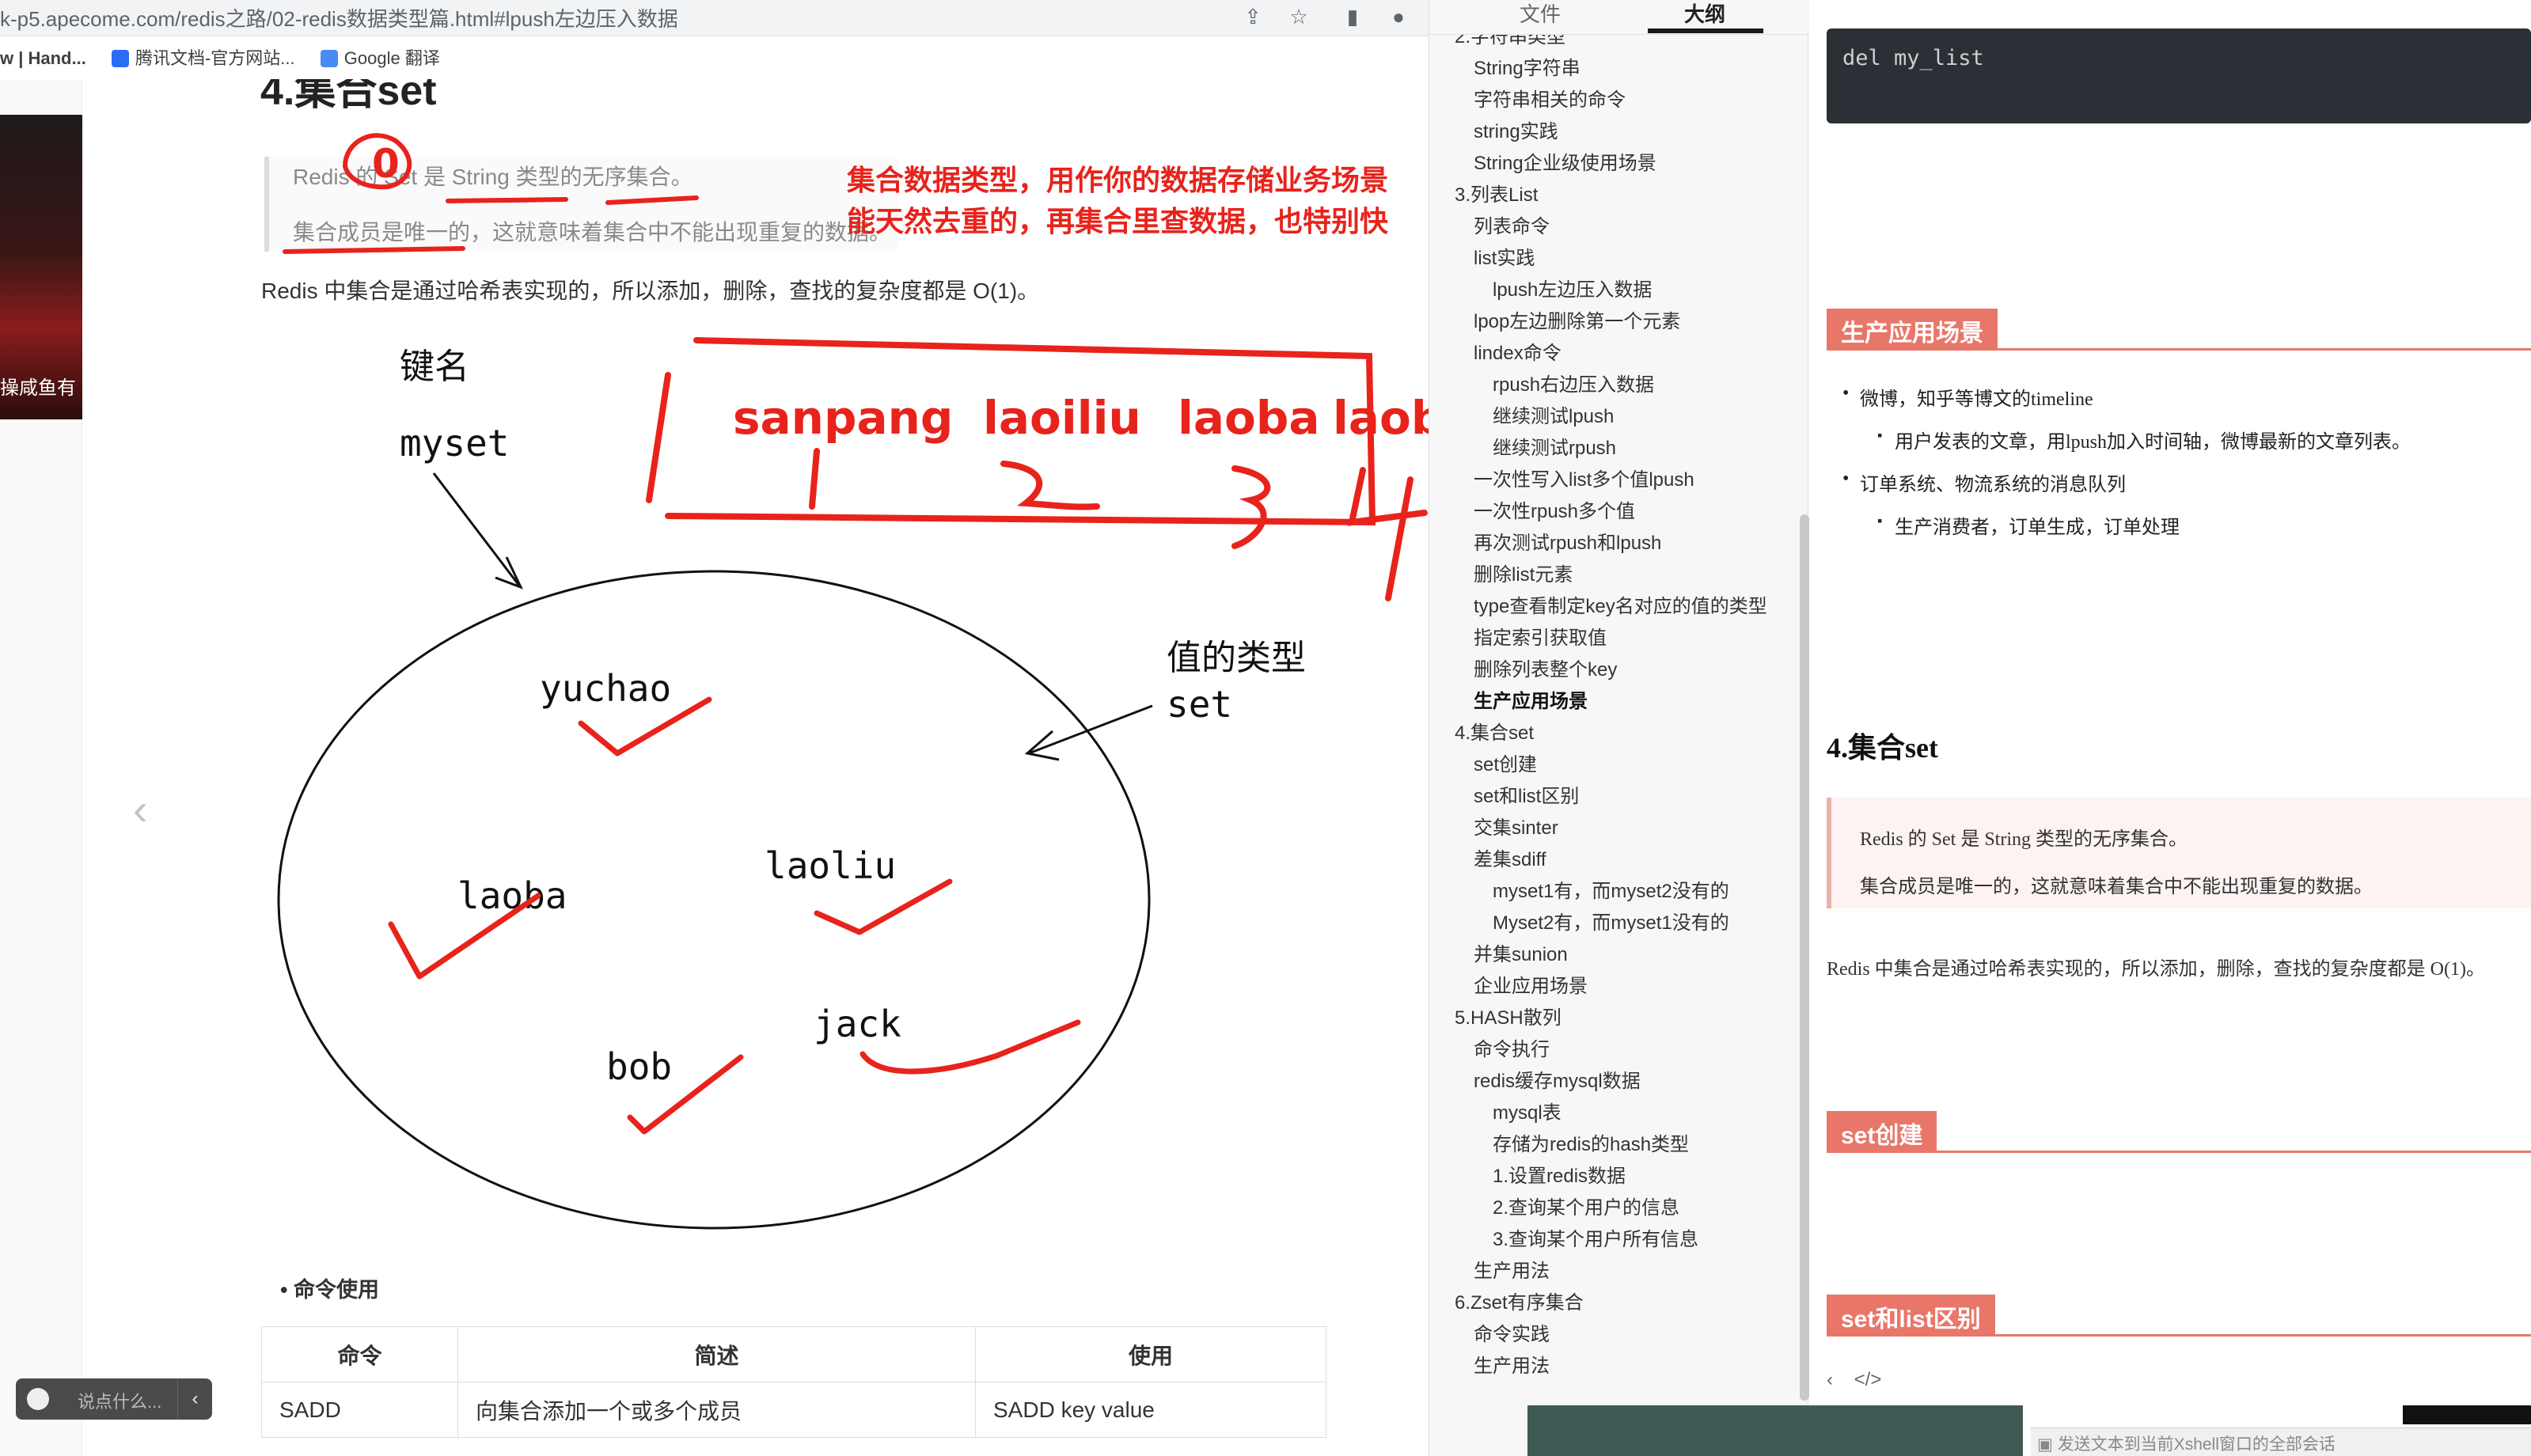 The image size is (2531, 1456). I want to click on outline-item: 2.查询某个用户的信息, so click(1586, 1205).